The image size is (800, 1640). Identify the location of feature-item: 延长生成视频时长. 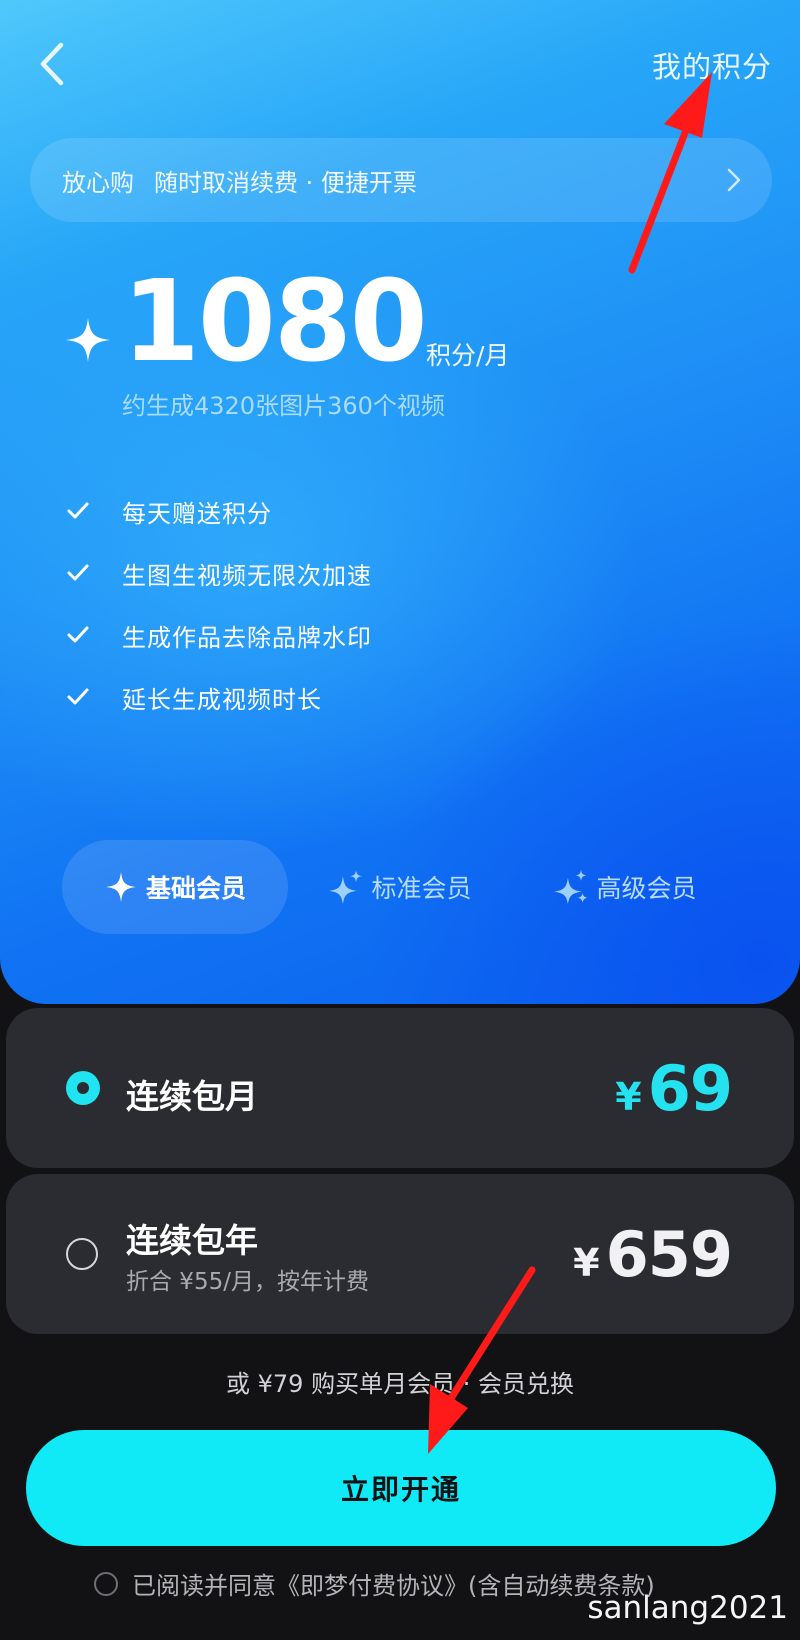
(218, 697).